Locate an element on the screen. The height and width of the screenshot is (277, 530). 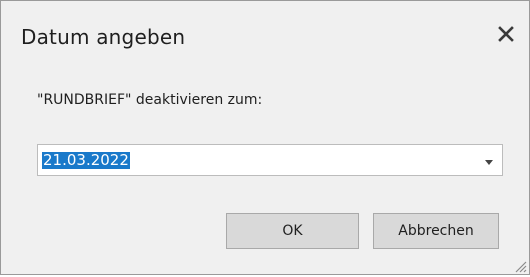
close-icon is located at coordinates (506, 36).